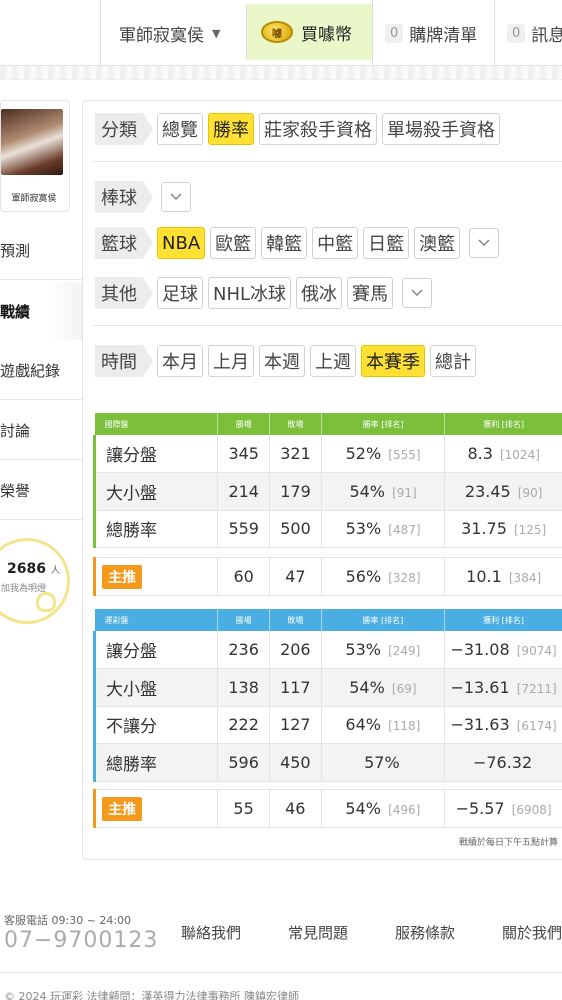 This screenshot has width=562, height=1000. What do you see at coordinates (404, 810) in the screenshot?
I see `win-rate-rank: [496]` at bounding box center [404, 810].